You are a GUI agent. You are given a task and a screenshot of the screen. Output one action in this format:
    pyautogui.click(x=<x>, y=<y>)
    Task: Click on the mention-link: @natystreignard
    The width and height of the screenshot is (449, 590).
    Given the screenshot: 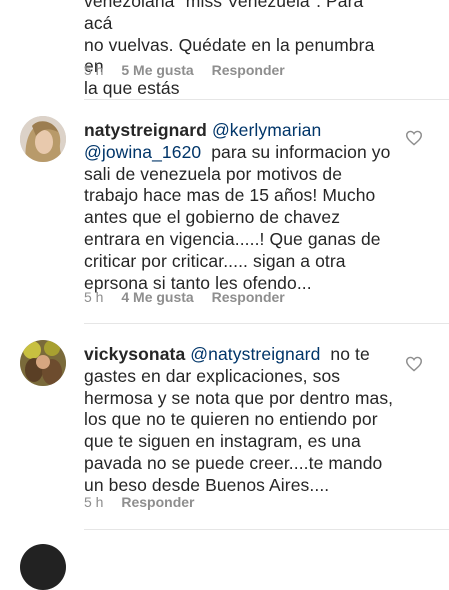 What is the action you would take?
    pyautogui.click(x=255, y=354)
    